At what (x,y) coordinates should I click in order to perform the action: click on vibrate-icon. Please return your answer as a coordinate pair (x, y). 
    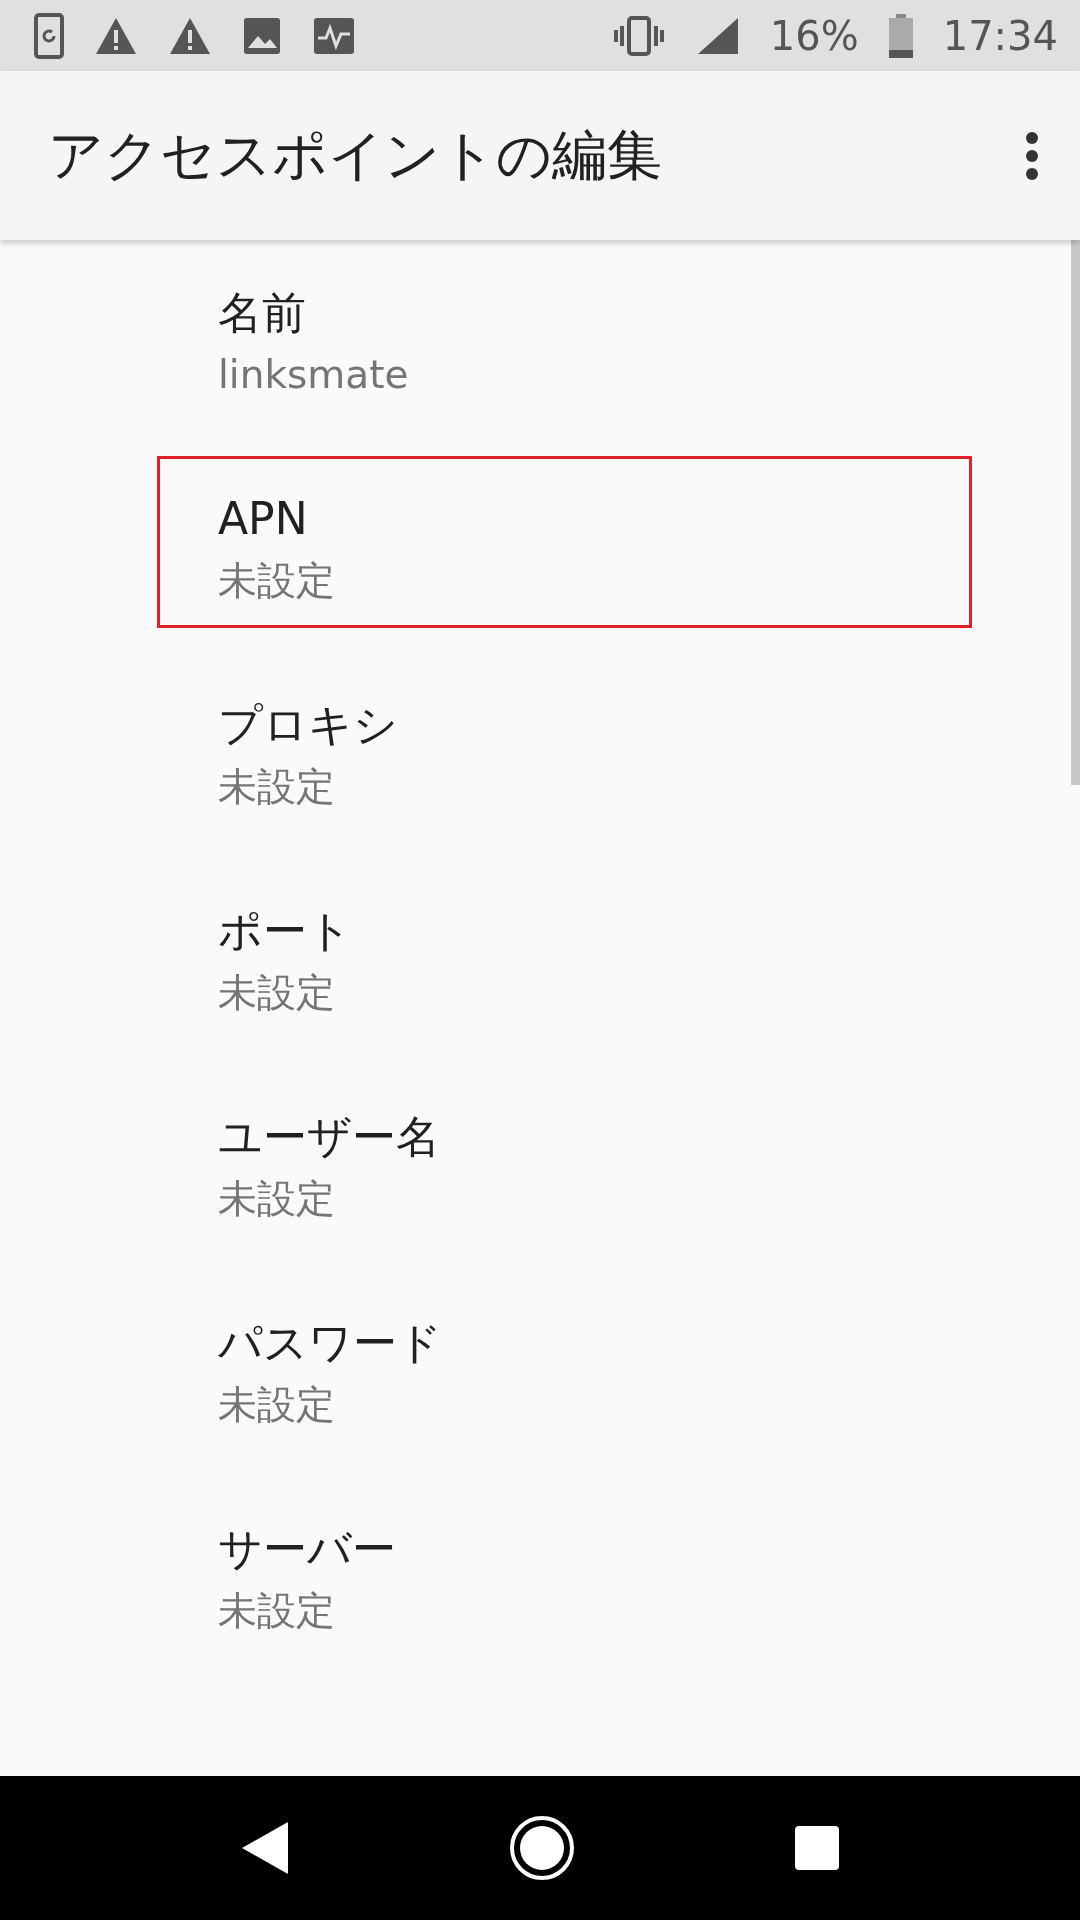
    Looking at the image, I should click on (638, 35).